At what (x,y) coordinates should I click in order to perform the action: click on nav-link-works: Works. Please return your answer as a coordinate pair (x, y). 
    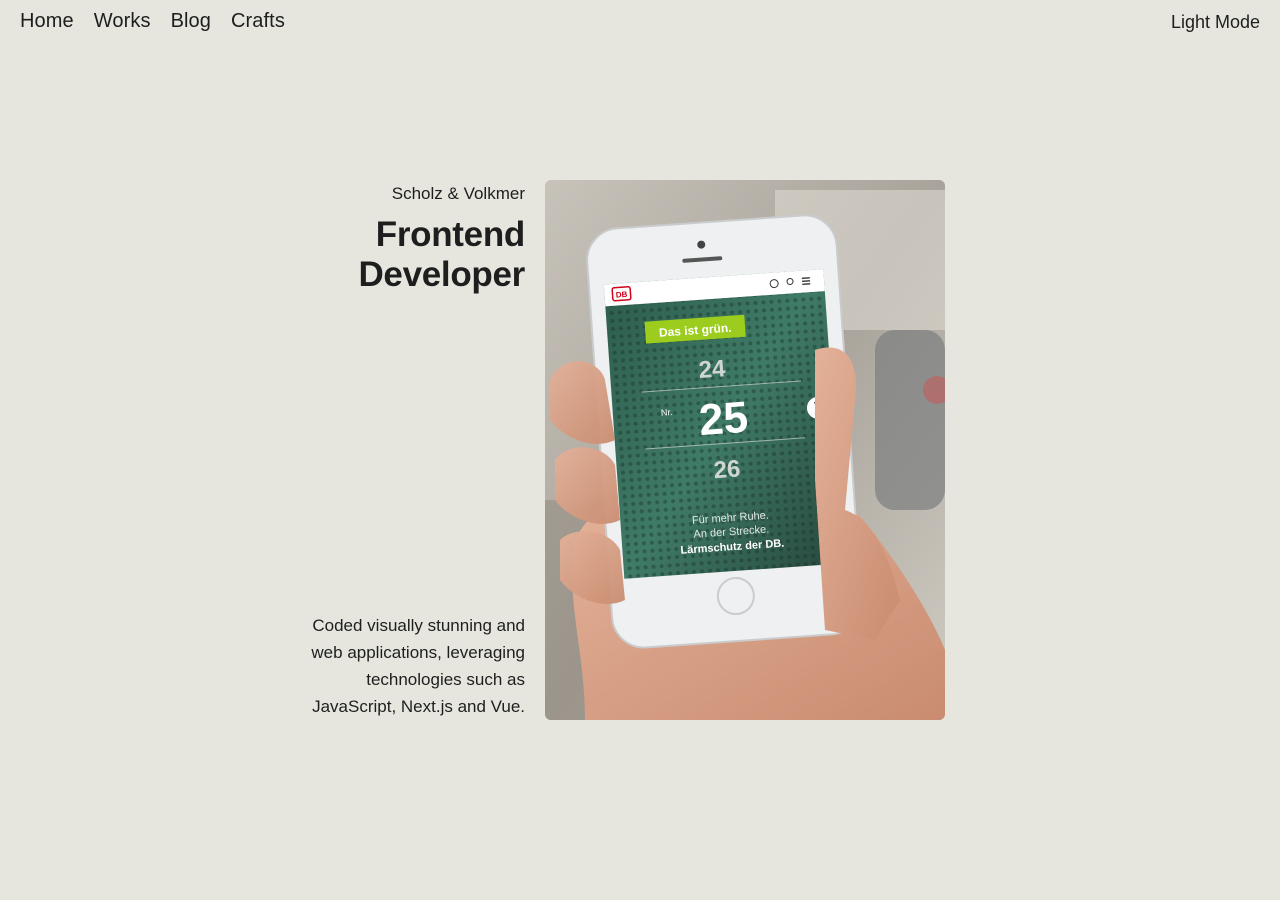
    Looking at the image, I should click on (122, 21).